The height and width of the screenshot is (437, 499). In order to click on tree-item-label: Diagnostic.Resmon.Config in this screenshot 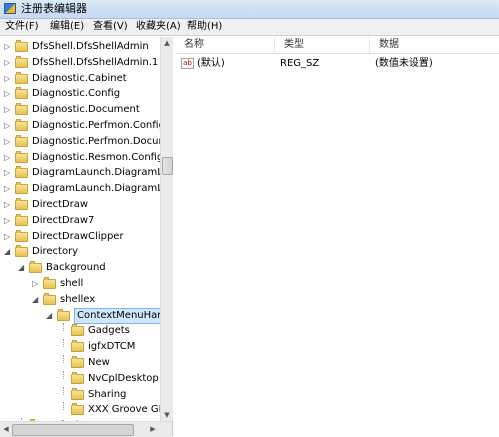, I will do `click(98, 157)`.